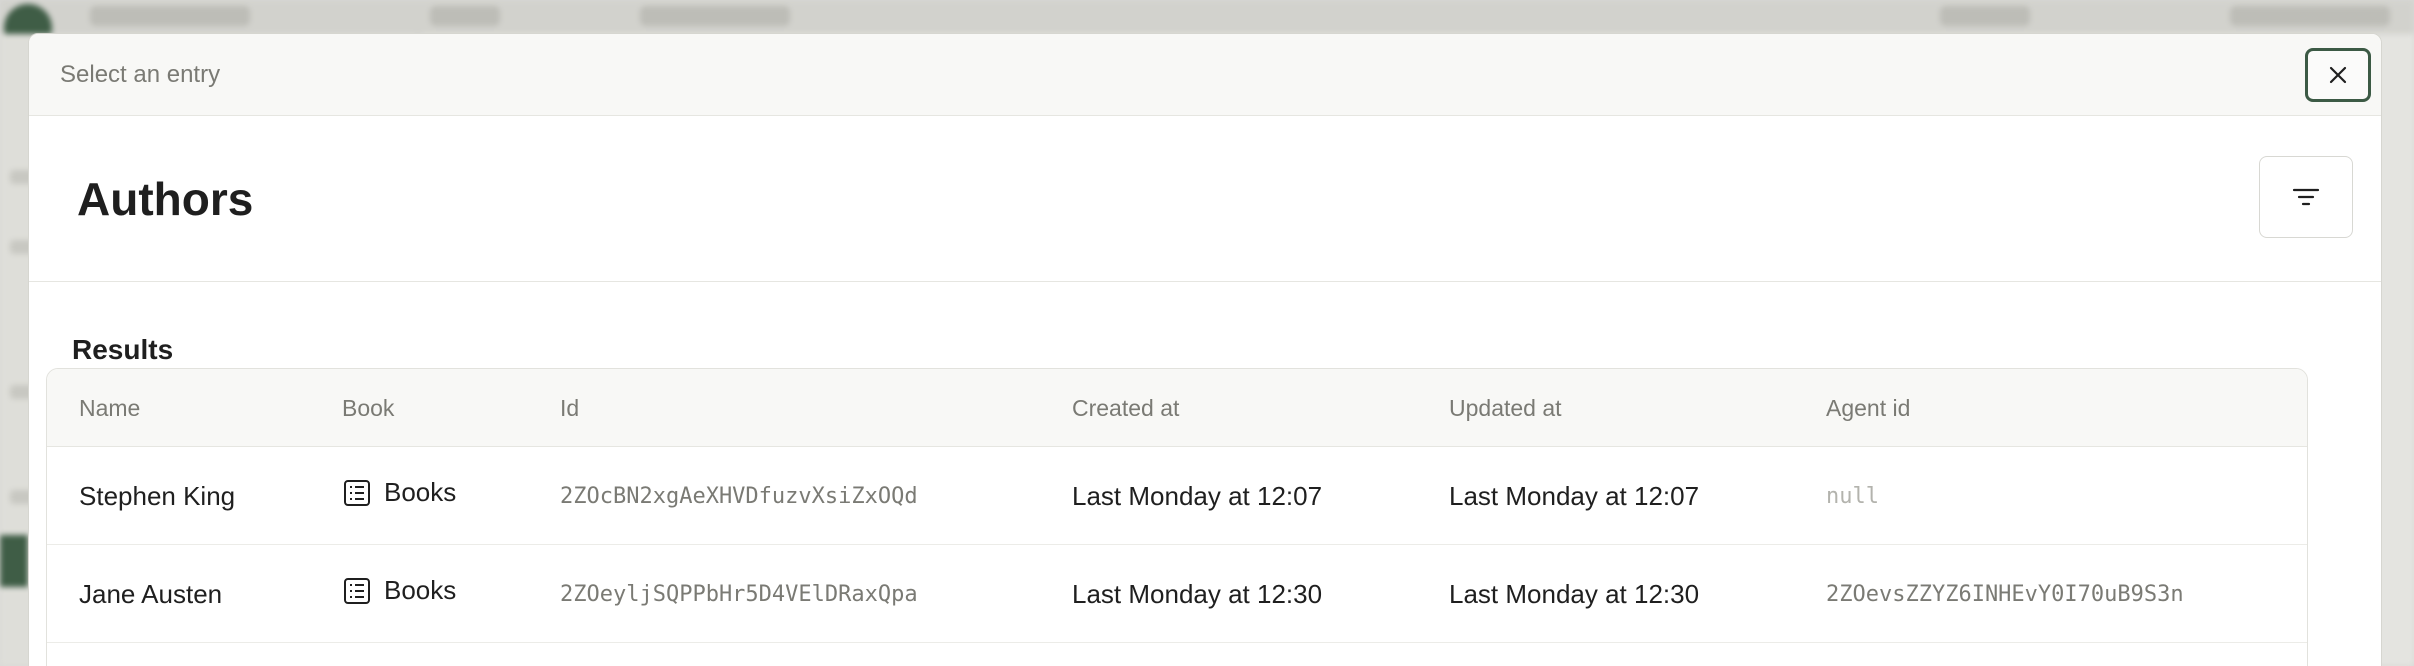 The height and width of the screenshot is (666, 2414). I want to click on cell-created-at: Last Monday at 12:30, so click(1197, 594).